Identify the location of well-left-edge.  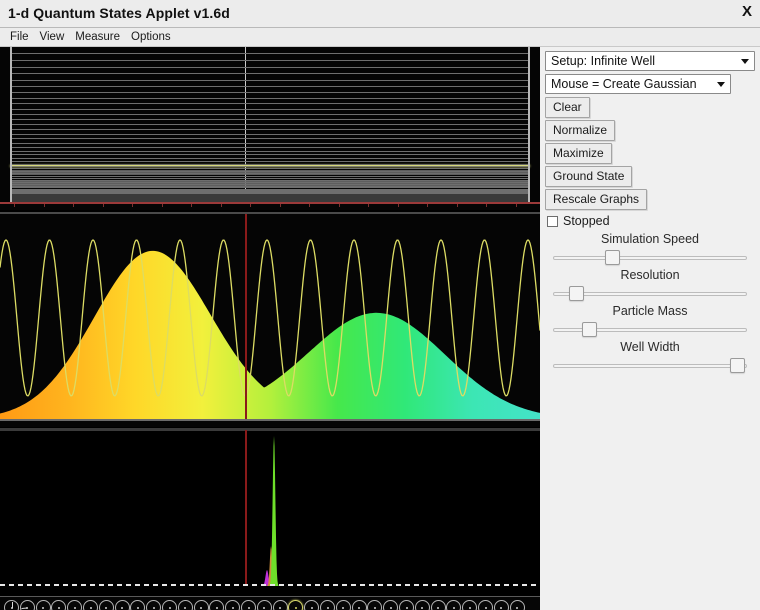
(11, 124).